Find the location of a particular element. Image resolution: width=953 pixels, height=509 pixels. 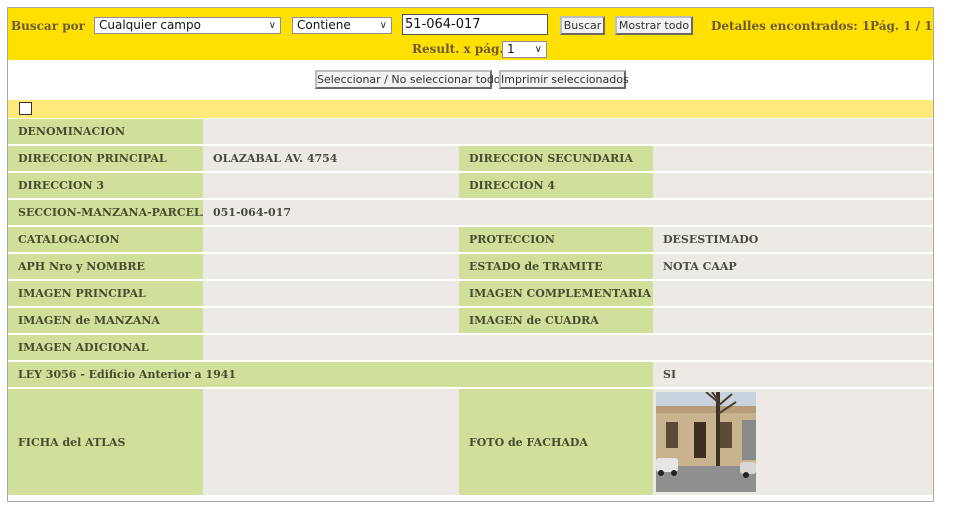

imagen-complementaria-value is located at coordinates (793, 294).